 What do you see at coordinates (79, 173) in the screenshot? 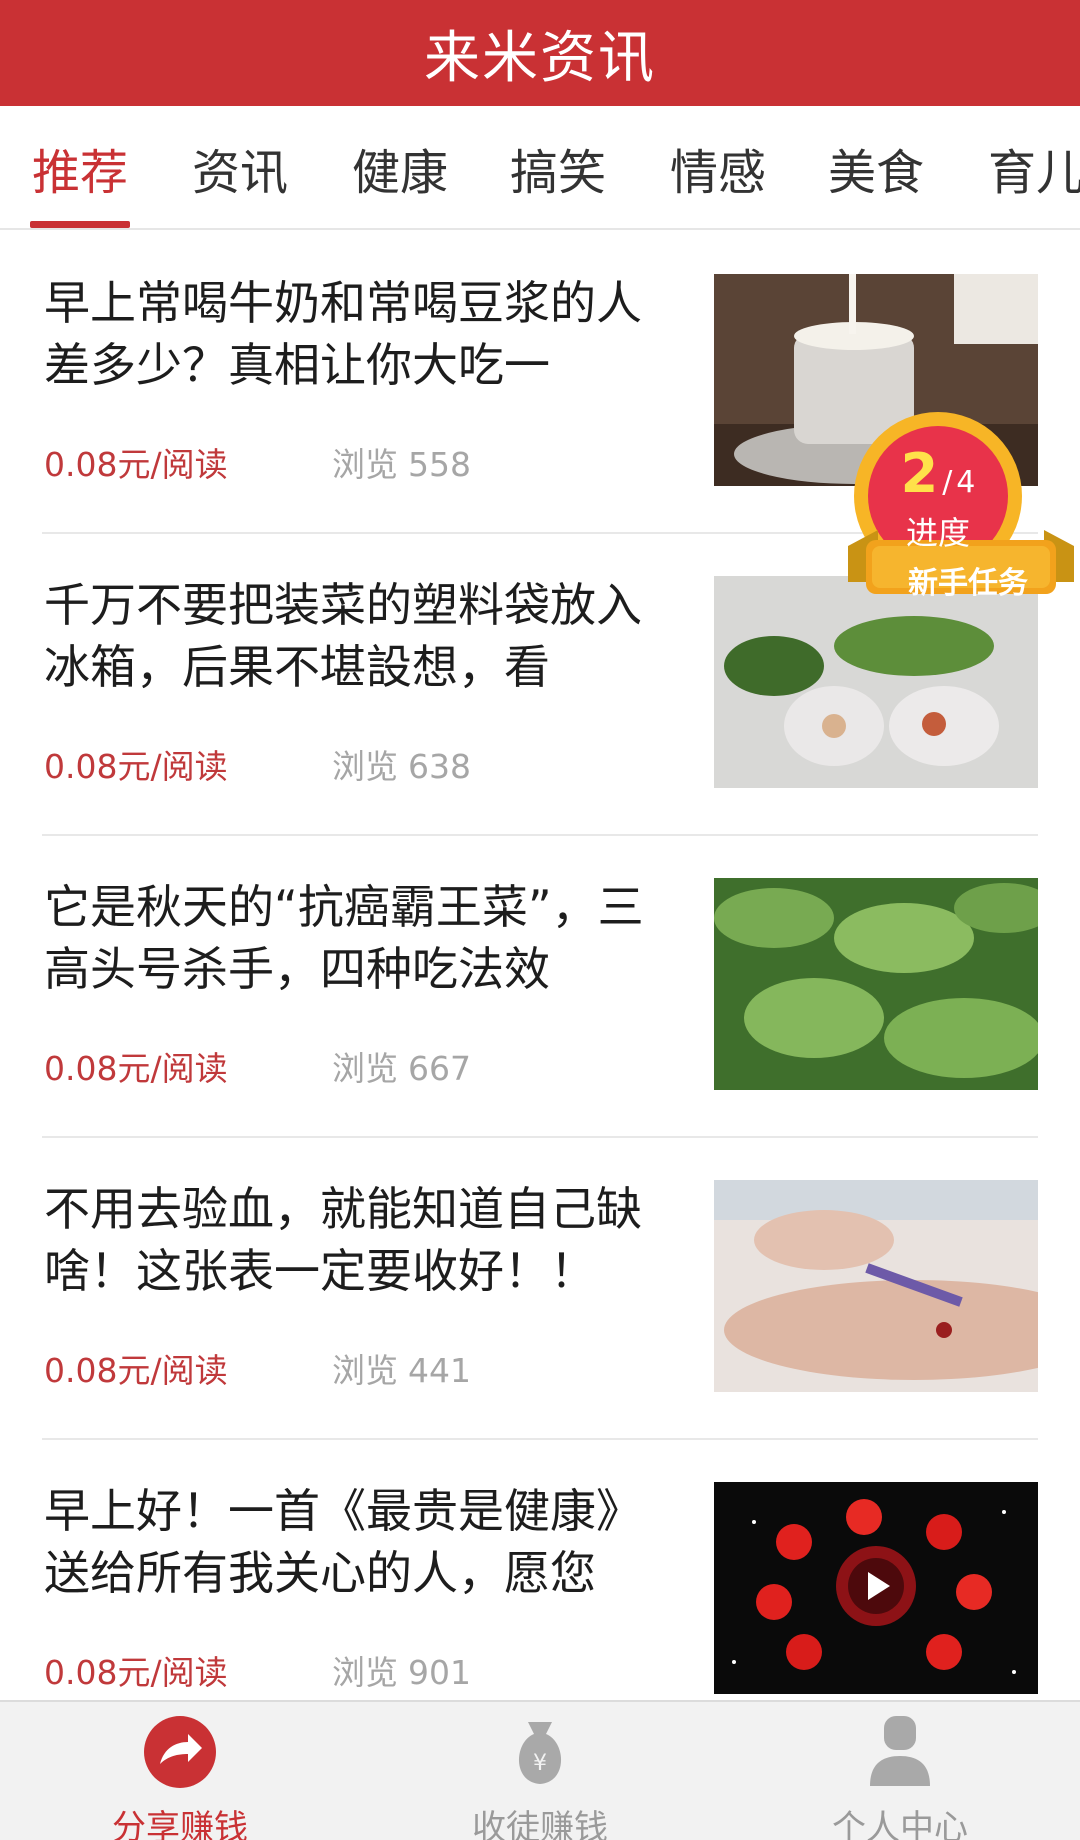
I see `tab-label: 推荐` at bounding box center [79, 173].